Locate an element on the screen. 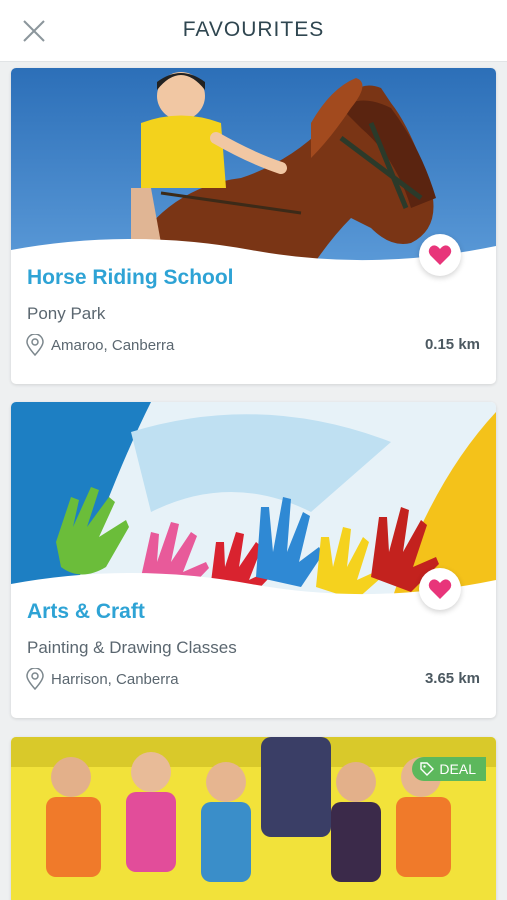 The height and width of the screenshot is (900, 507). distance-label: 0.15 km is located at coordinates (452, 344).